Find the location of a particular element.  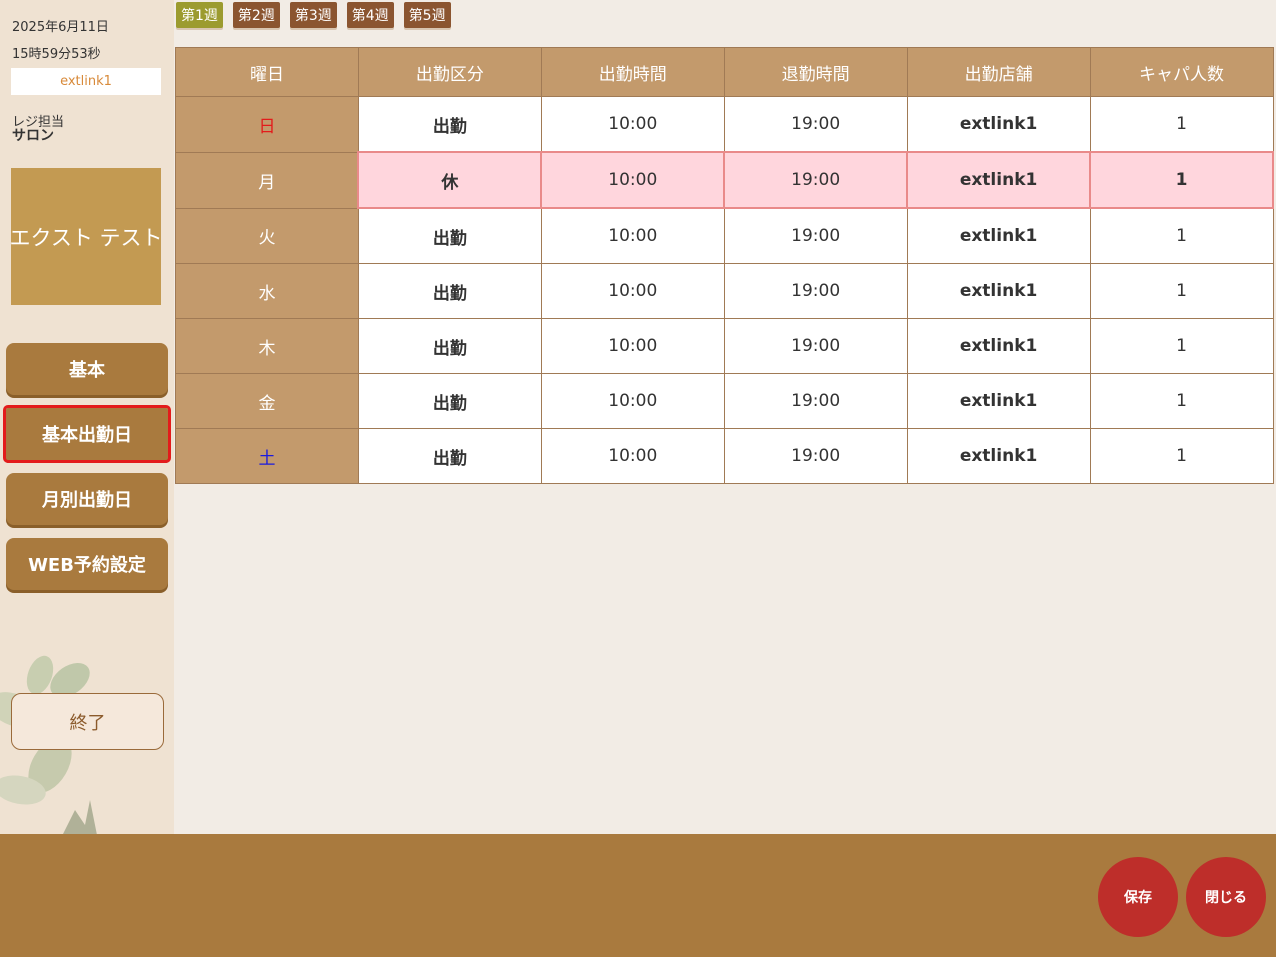

exit-button: 終了 is located at coordinates (87, 721).